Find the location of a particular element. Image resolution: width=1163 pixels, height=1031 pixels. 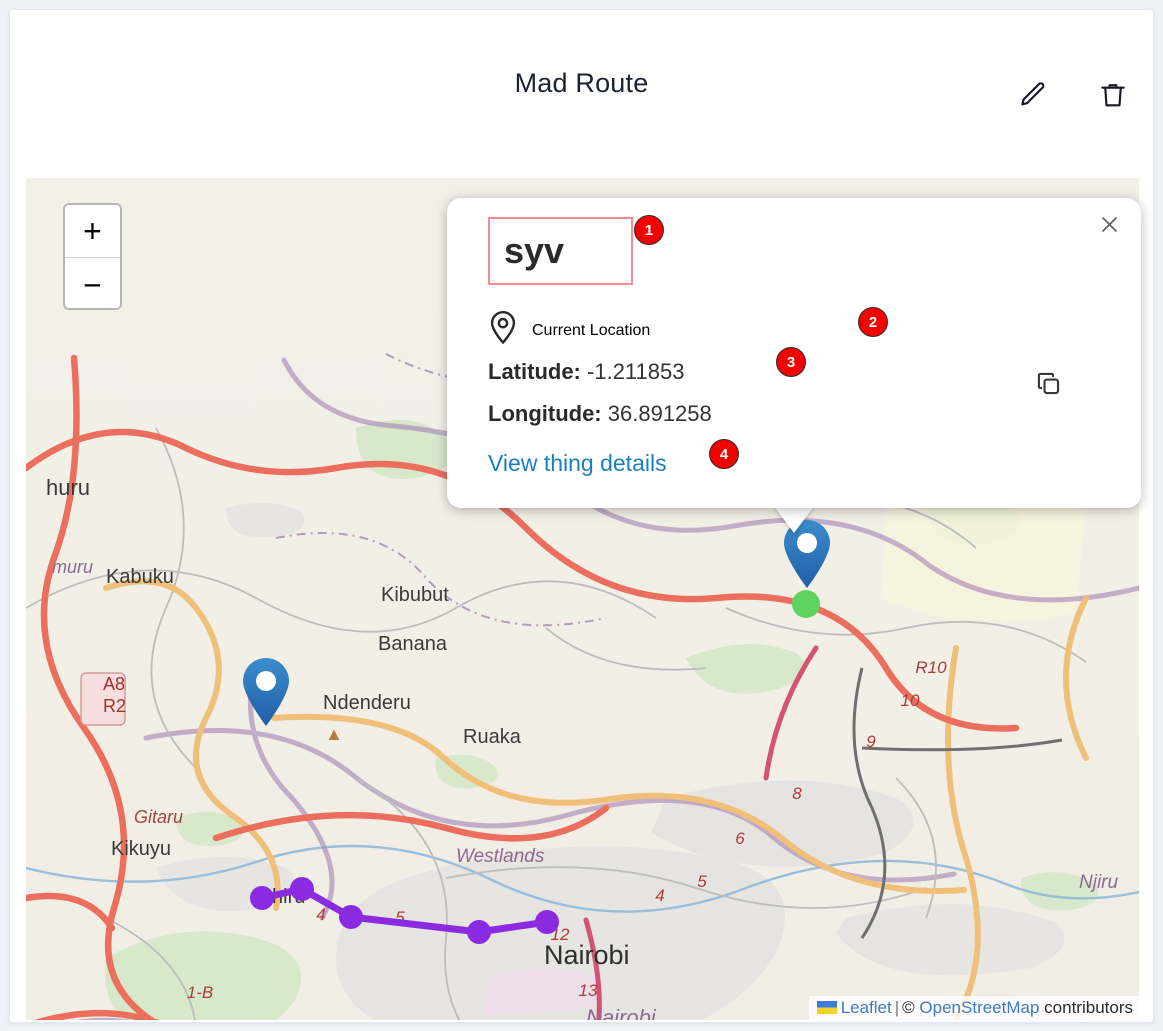

zoom-in-button: + is located at coordinates (92, 231).